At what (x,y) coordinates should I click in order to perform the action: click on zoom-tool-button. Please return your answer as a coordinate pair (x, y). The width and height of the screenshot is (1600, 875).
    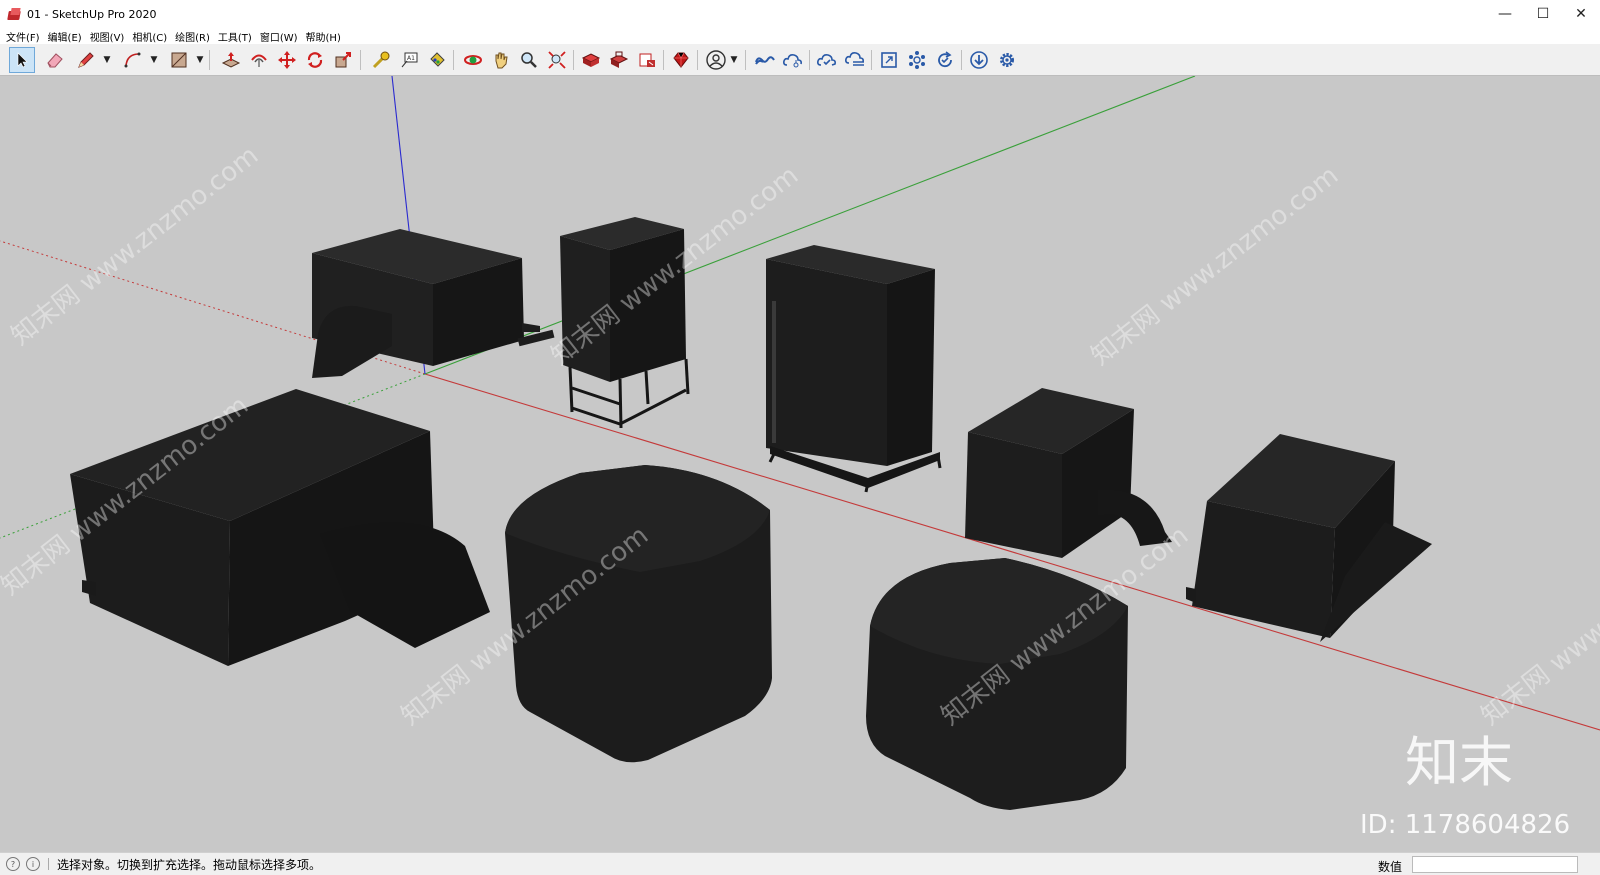
    Looking at the image, I should click on (529, 60).